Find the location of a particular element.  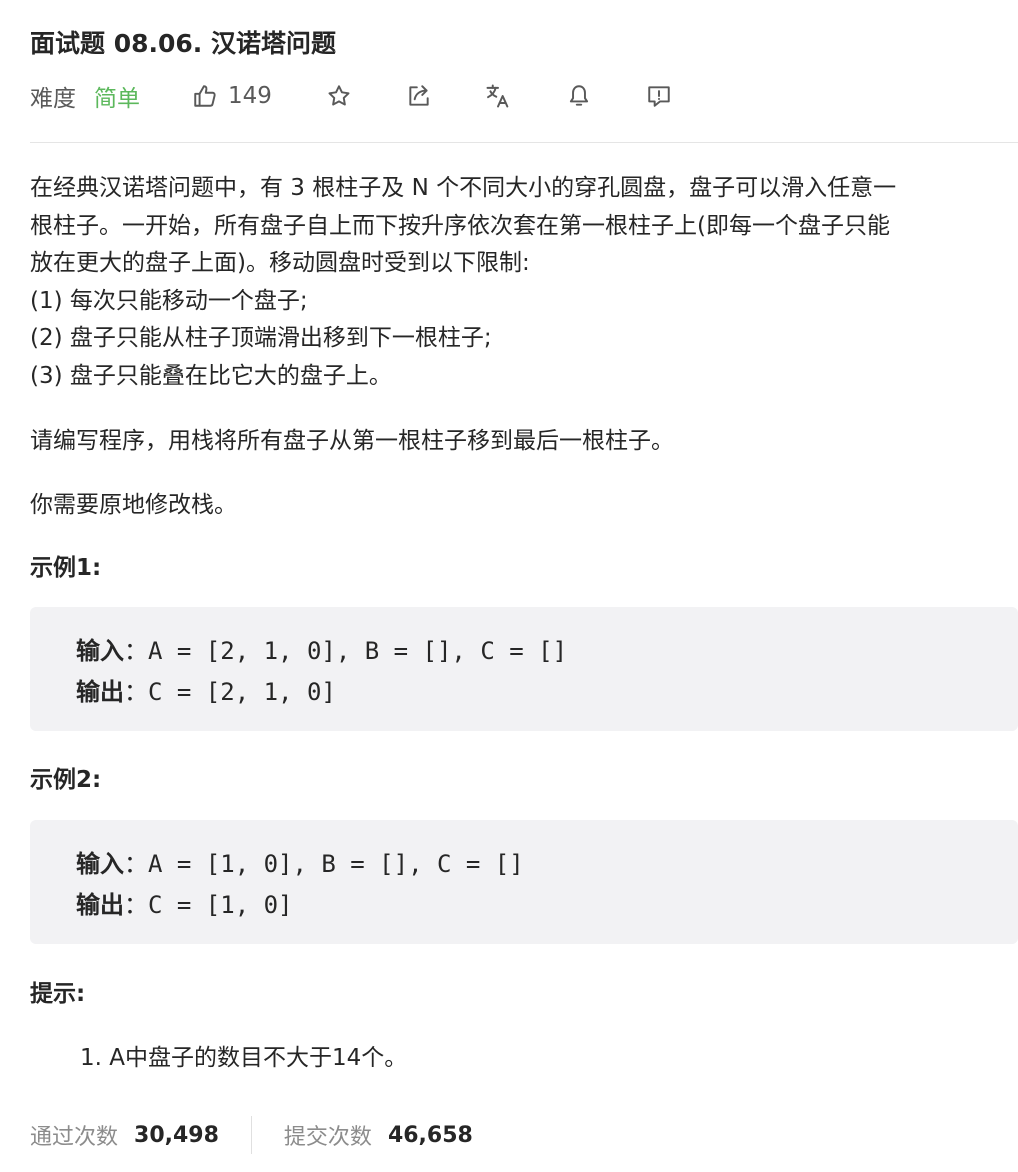

description-line: (3) 盘子只能叠在比它大的盘子上。 is located at coordinates (211, 375).